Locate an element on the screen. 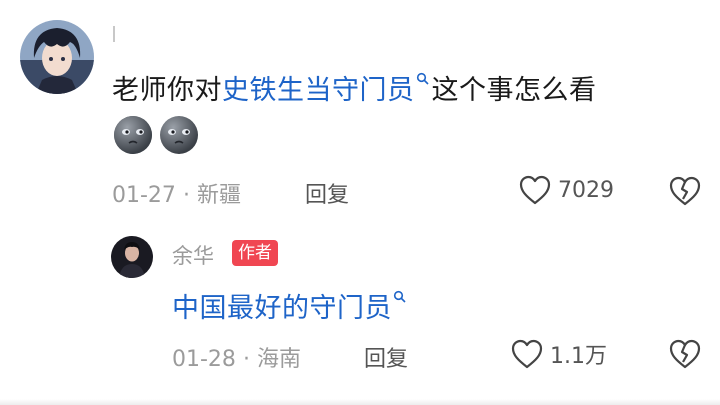  reply-like-button: 1.1万 is located at coordinates (558, 354).